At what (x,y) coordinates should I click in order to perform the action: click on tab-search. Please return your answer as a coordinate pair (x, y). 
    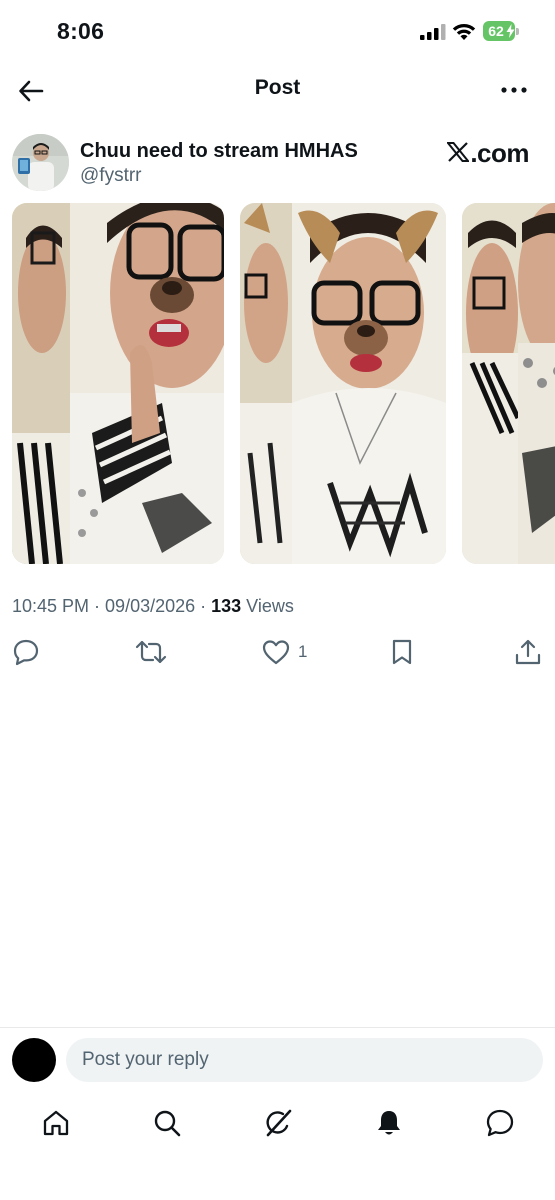
    Looking at the image, I should click on (167, 1123).